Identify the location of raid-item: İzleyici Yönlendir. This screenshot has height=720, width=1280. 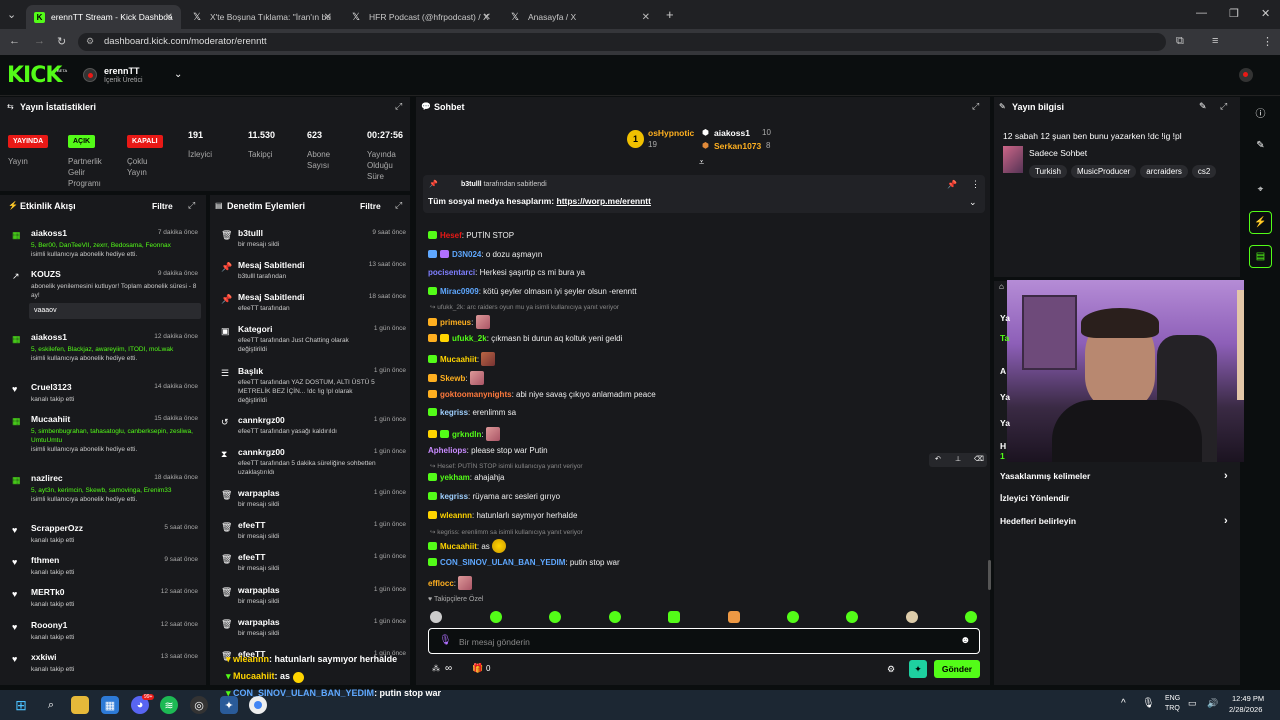
(1116, 498).